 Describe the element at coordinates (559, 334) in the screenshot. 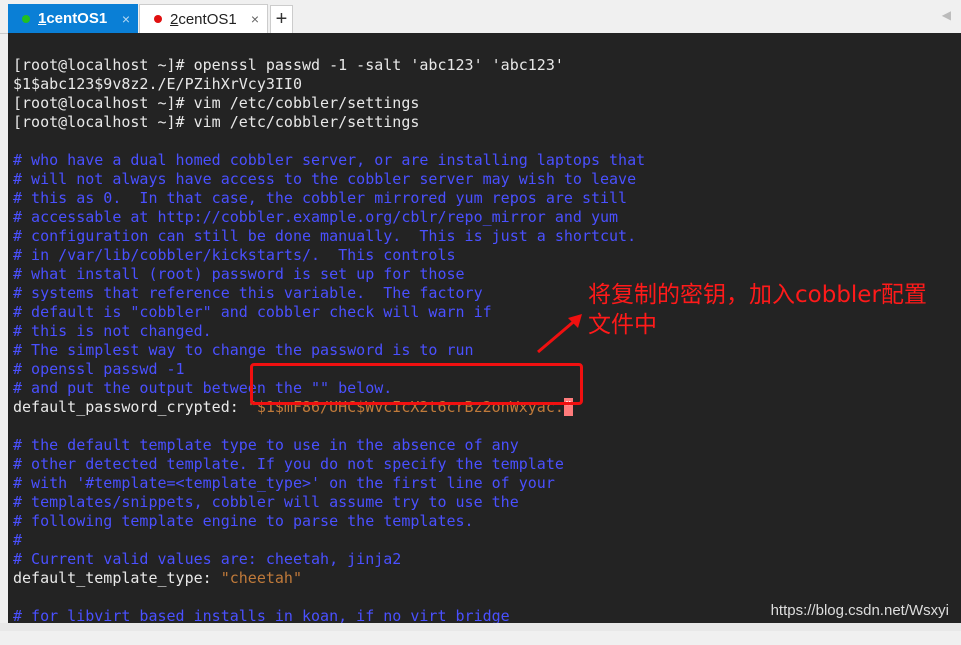

I see `arrow-icon` at that location.